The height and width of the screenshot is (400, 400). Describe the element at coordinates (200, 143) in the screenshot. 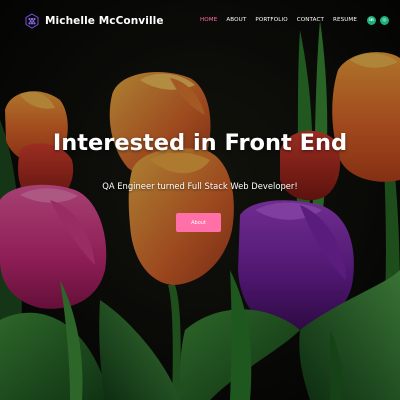

I see `hero-headline: Interested in Front End` at that location.